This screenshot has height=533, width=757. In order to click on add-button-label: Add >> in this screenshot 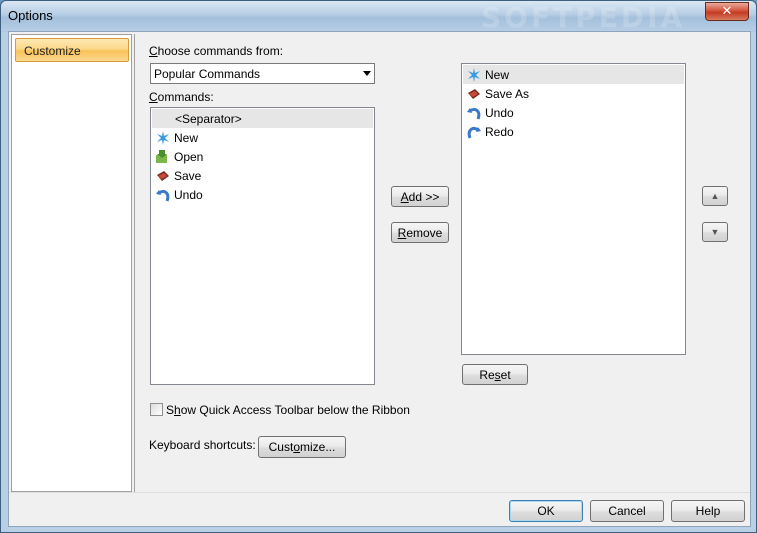, I will do `click(420, 196)`.